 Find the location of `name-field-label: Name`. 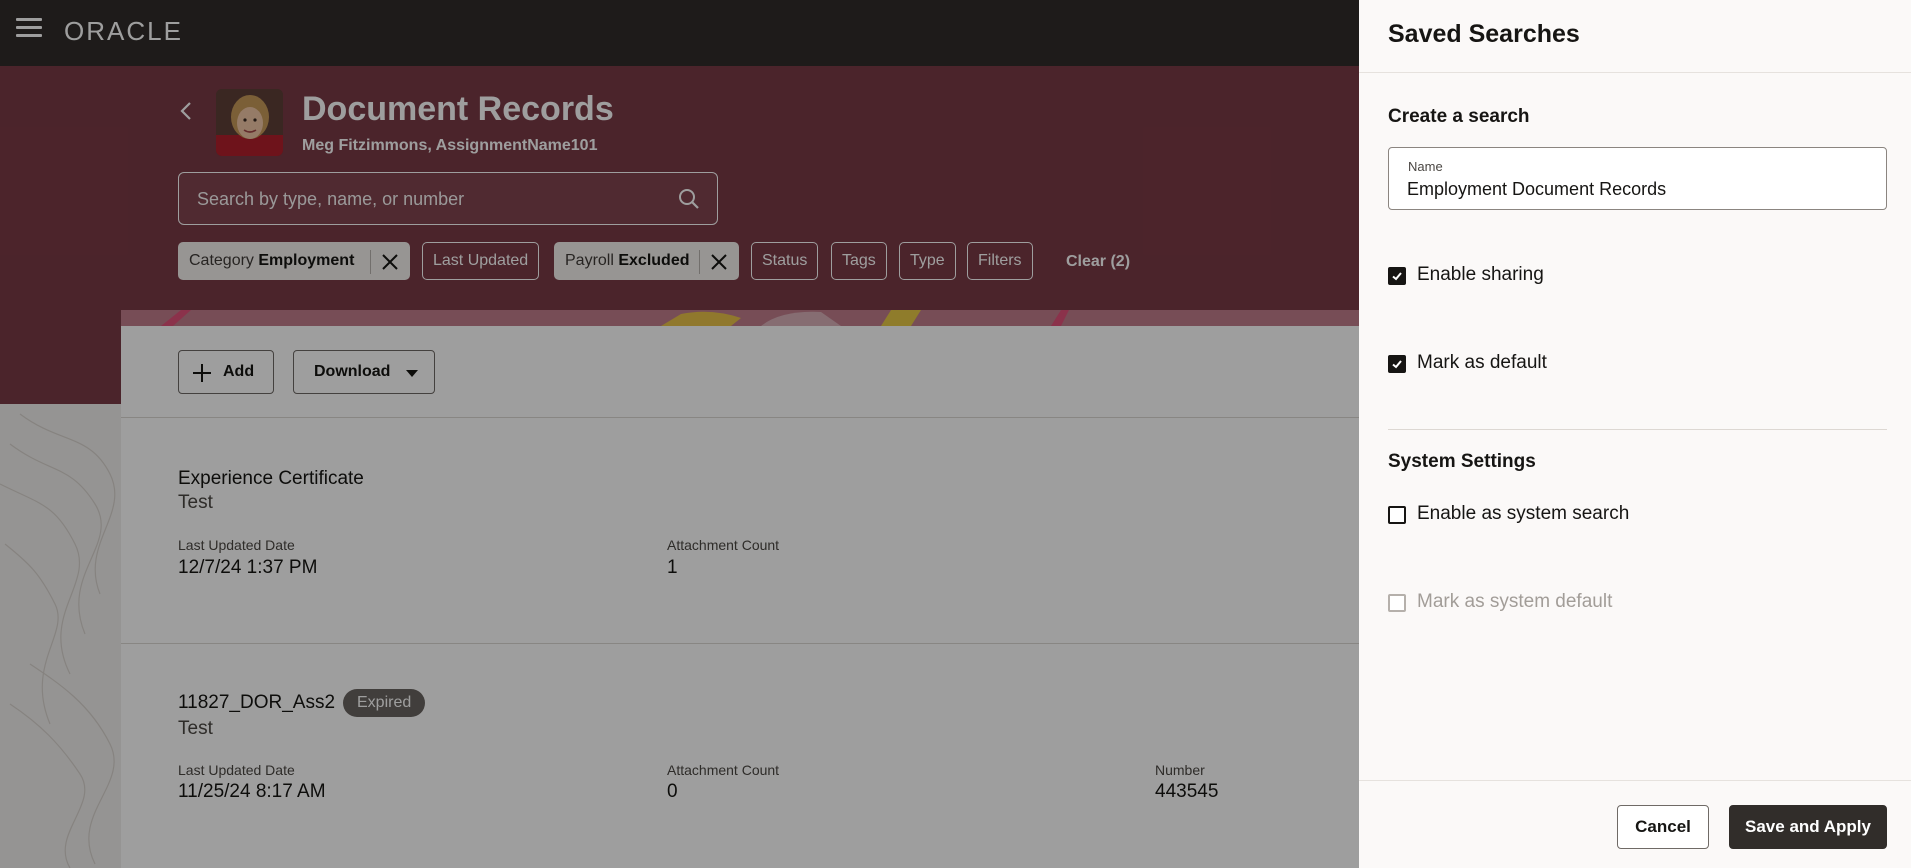

name-field-label: Name is located at coordinates (1425, 166).